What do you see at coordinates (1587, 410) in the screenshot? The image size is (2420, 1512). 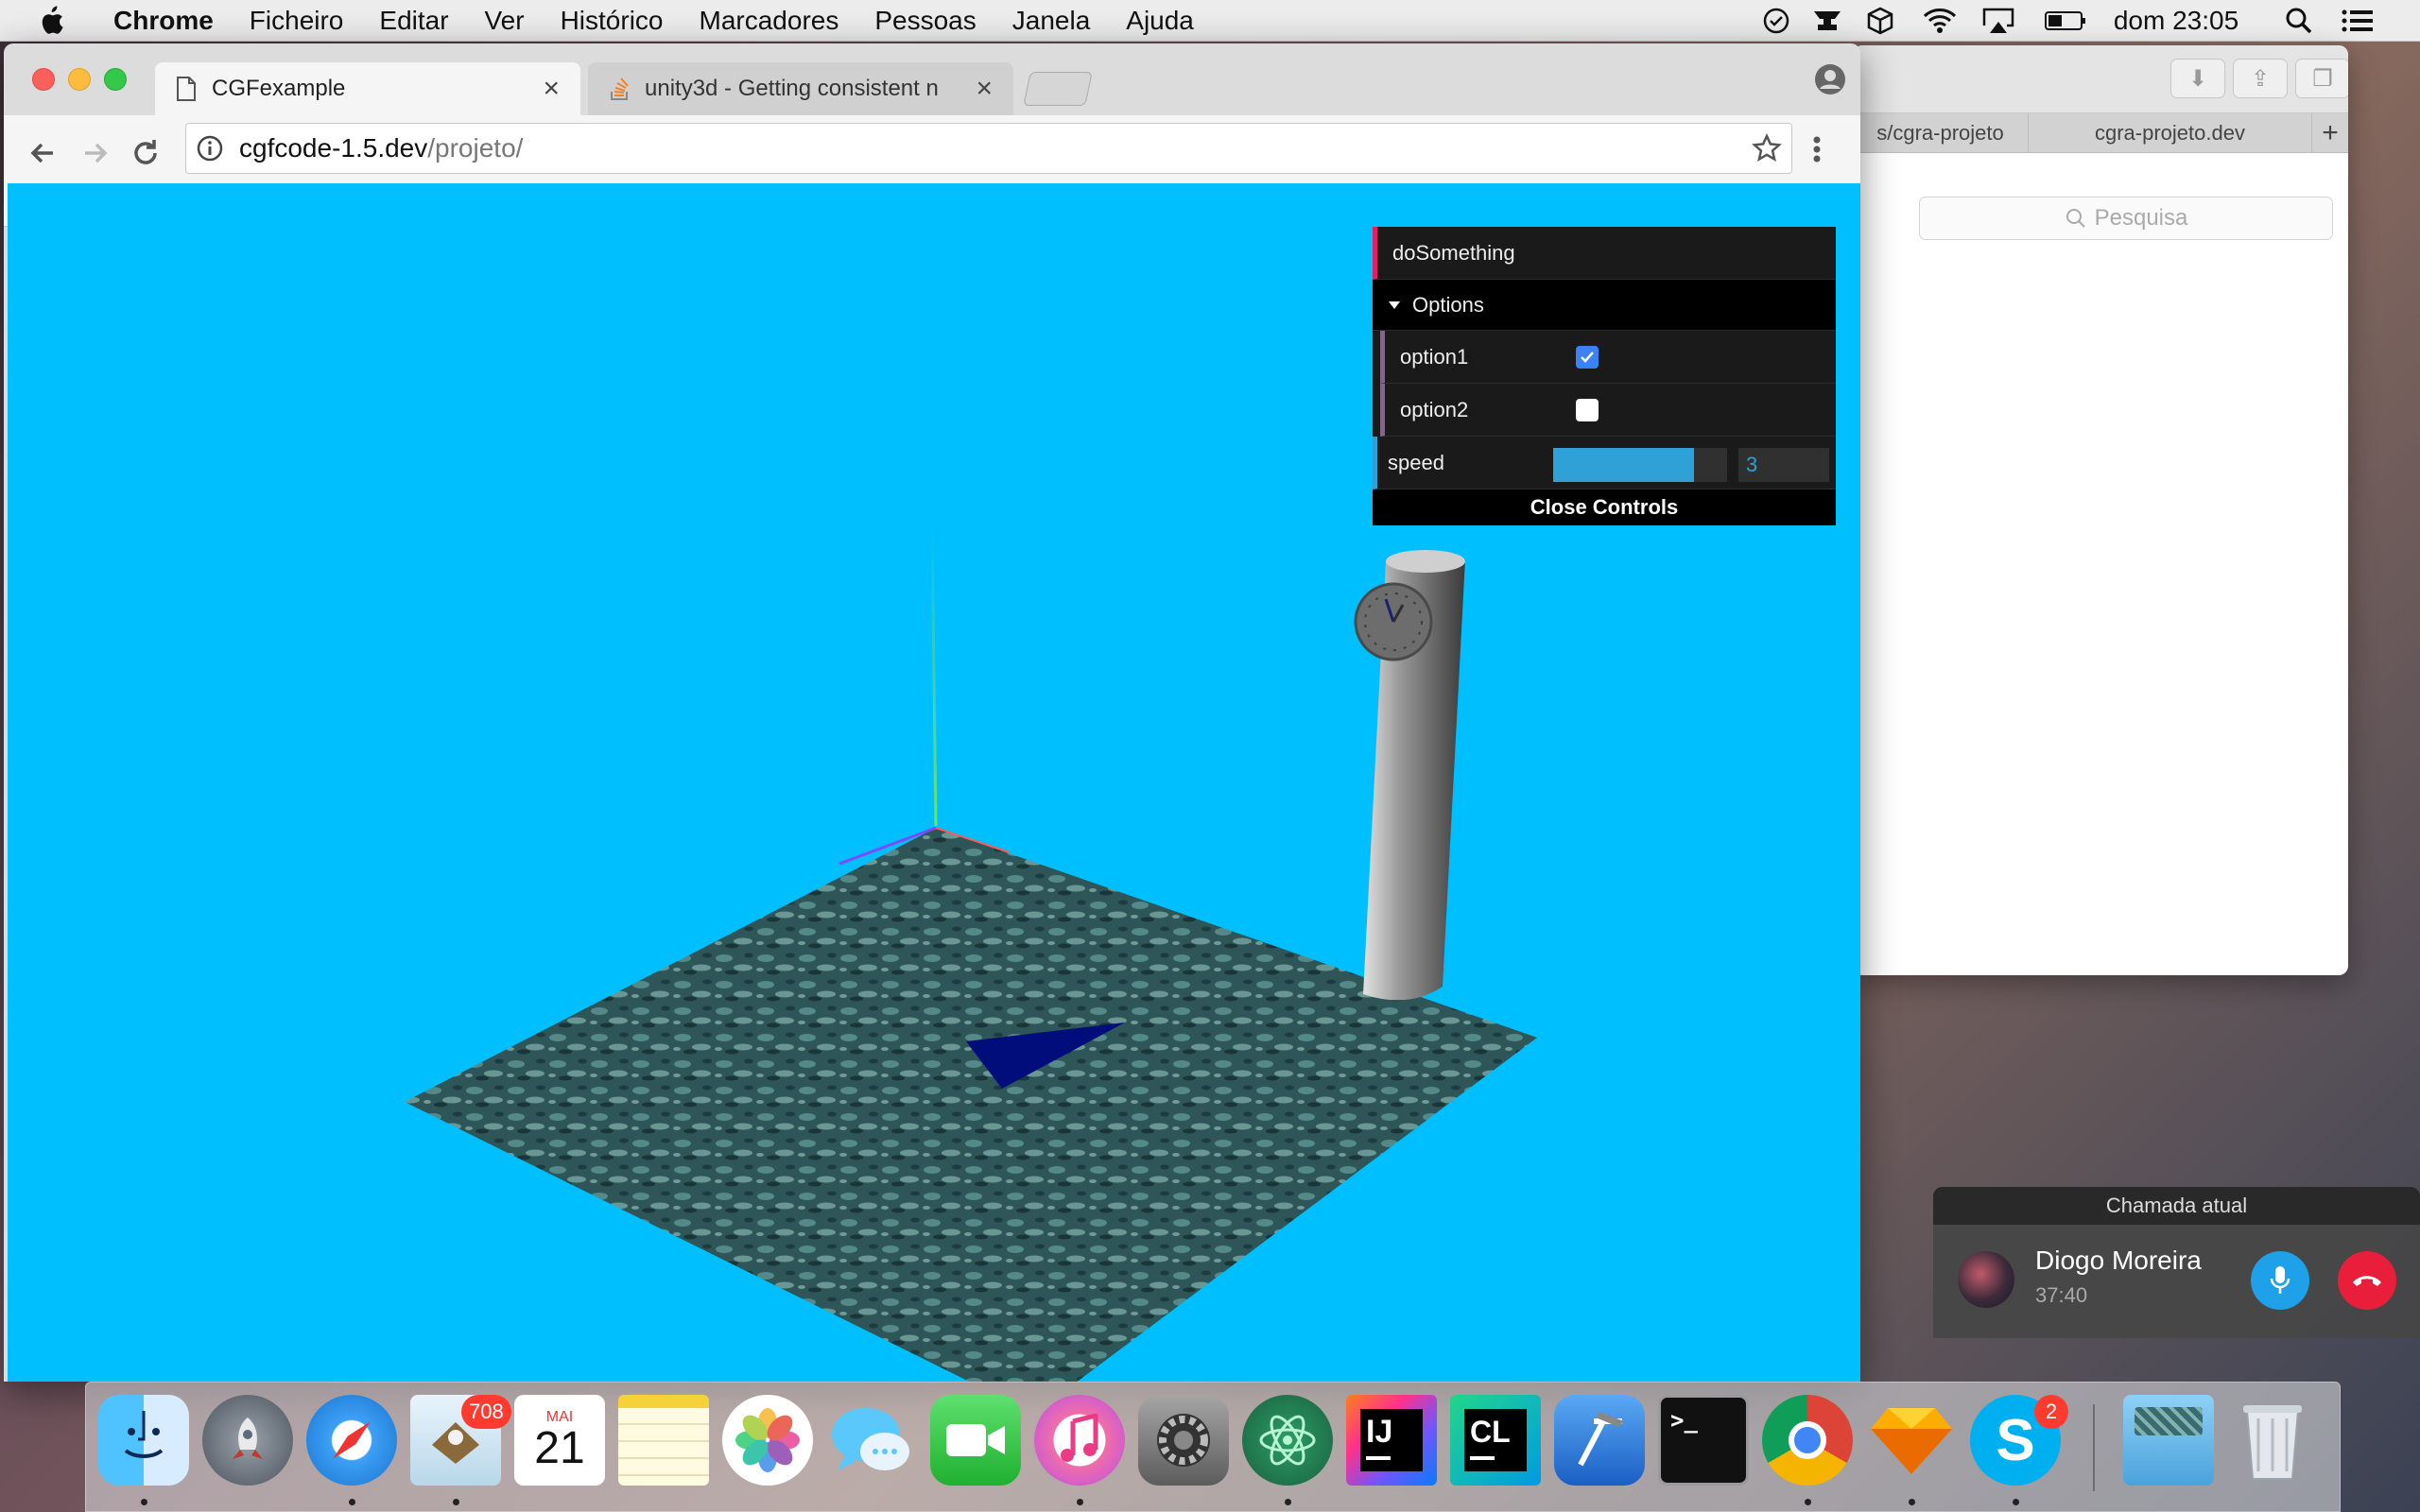 I see `option2-checkbox` at bounding box center [1587, 410].